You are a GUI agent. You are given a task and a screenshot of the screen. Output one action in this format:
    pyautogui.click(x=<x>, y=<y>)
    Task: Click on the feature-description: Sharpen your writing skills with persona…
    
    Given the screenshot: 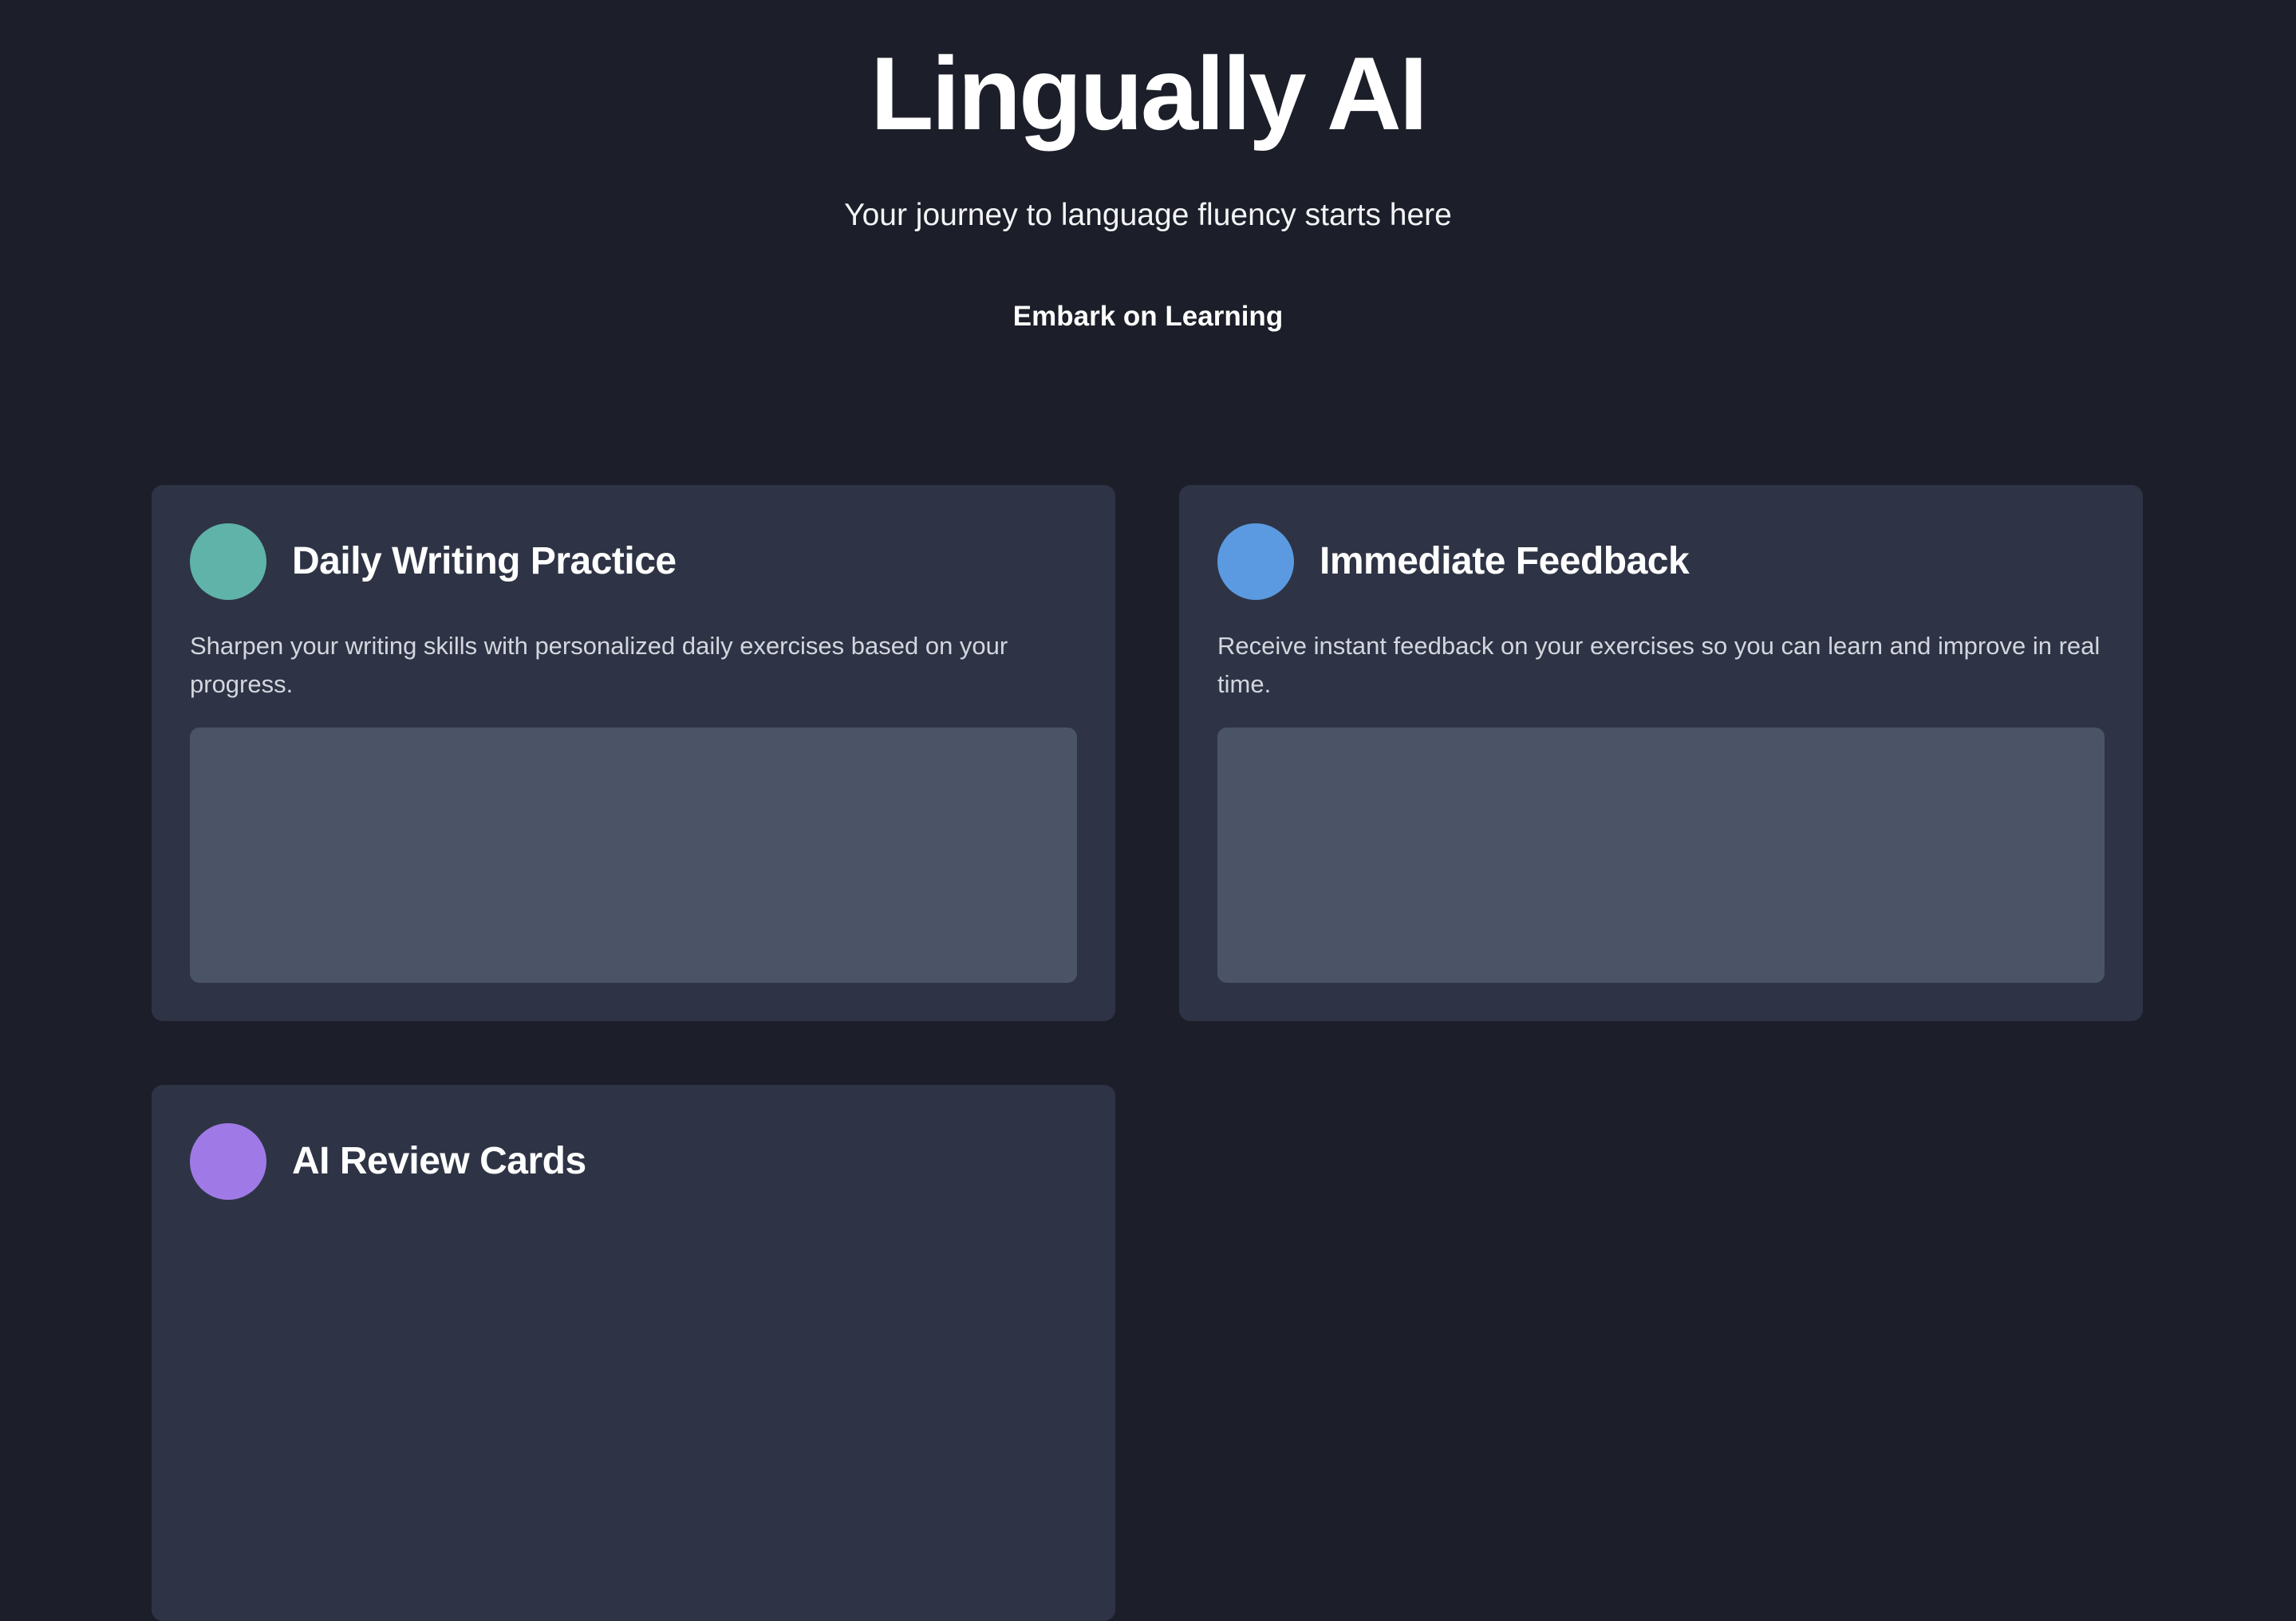 What is the action you would take?
    pyautogui.click(x=599, y=665)
    